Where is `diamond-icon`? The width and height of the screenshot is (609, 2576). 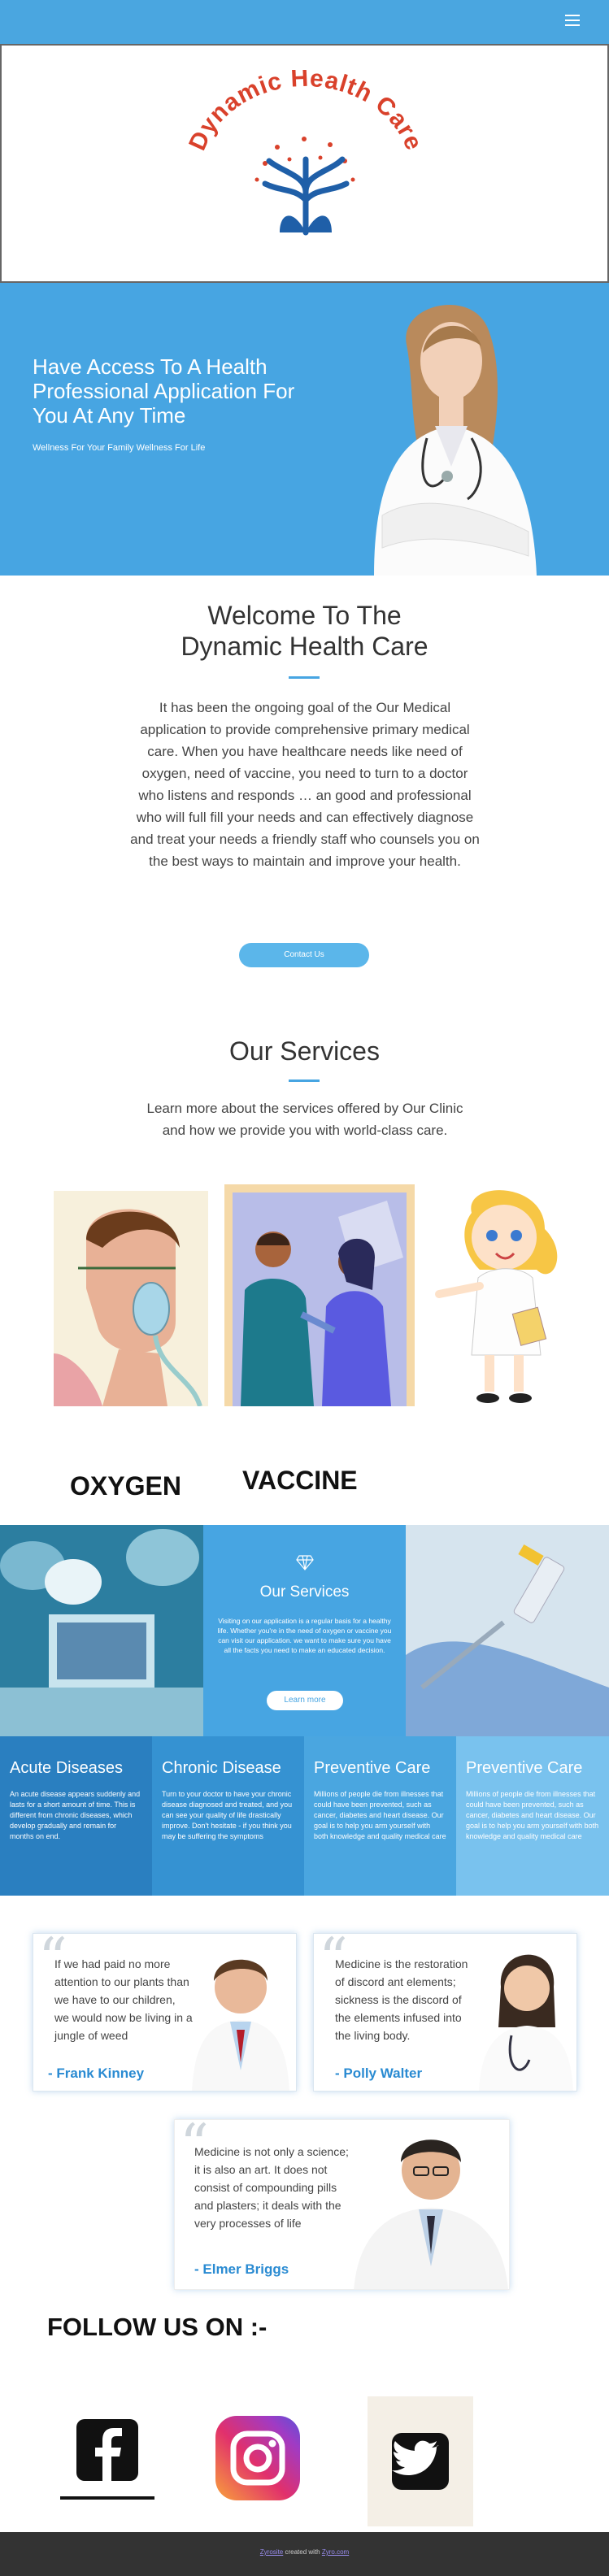
diamond-icon is located at coordinates (305, 1562).